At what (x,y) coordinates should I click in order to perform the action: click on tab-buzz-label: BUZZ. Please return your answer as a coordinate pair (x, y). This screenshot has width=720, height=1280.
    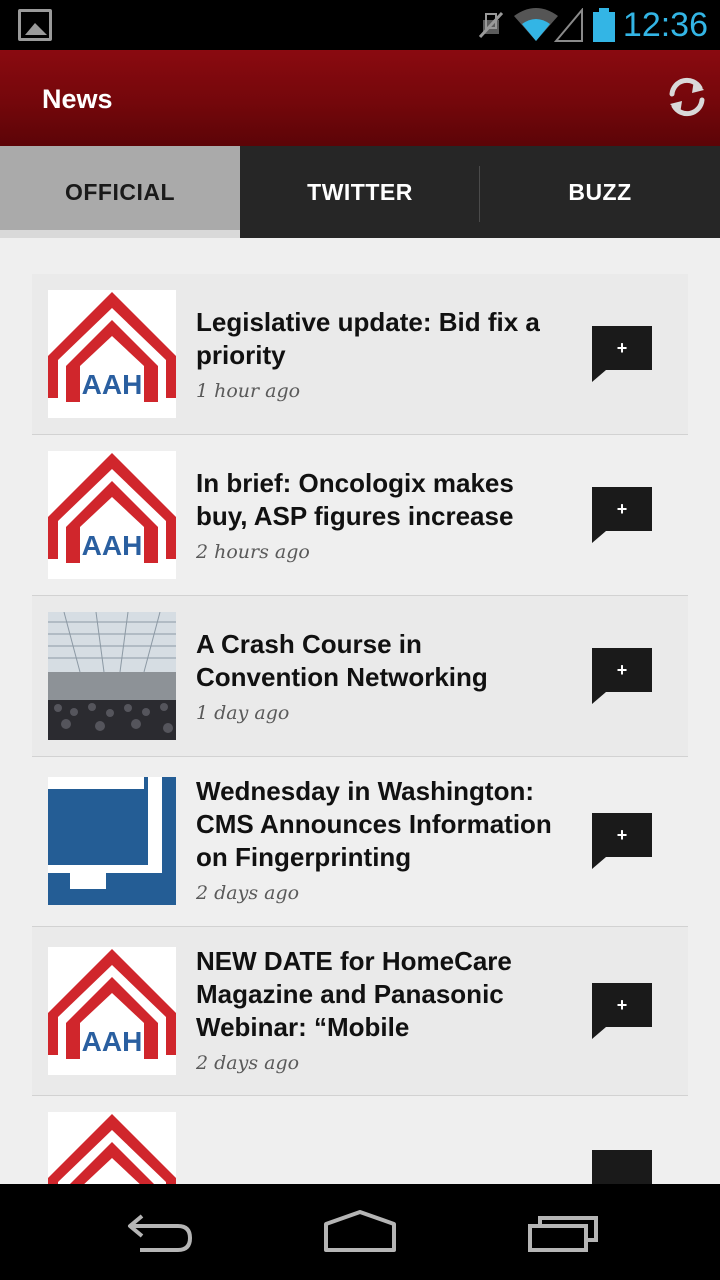
    Looking at the image, I should click on (600, 191).